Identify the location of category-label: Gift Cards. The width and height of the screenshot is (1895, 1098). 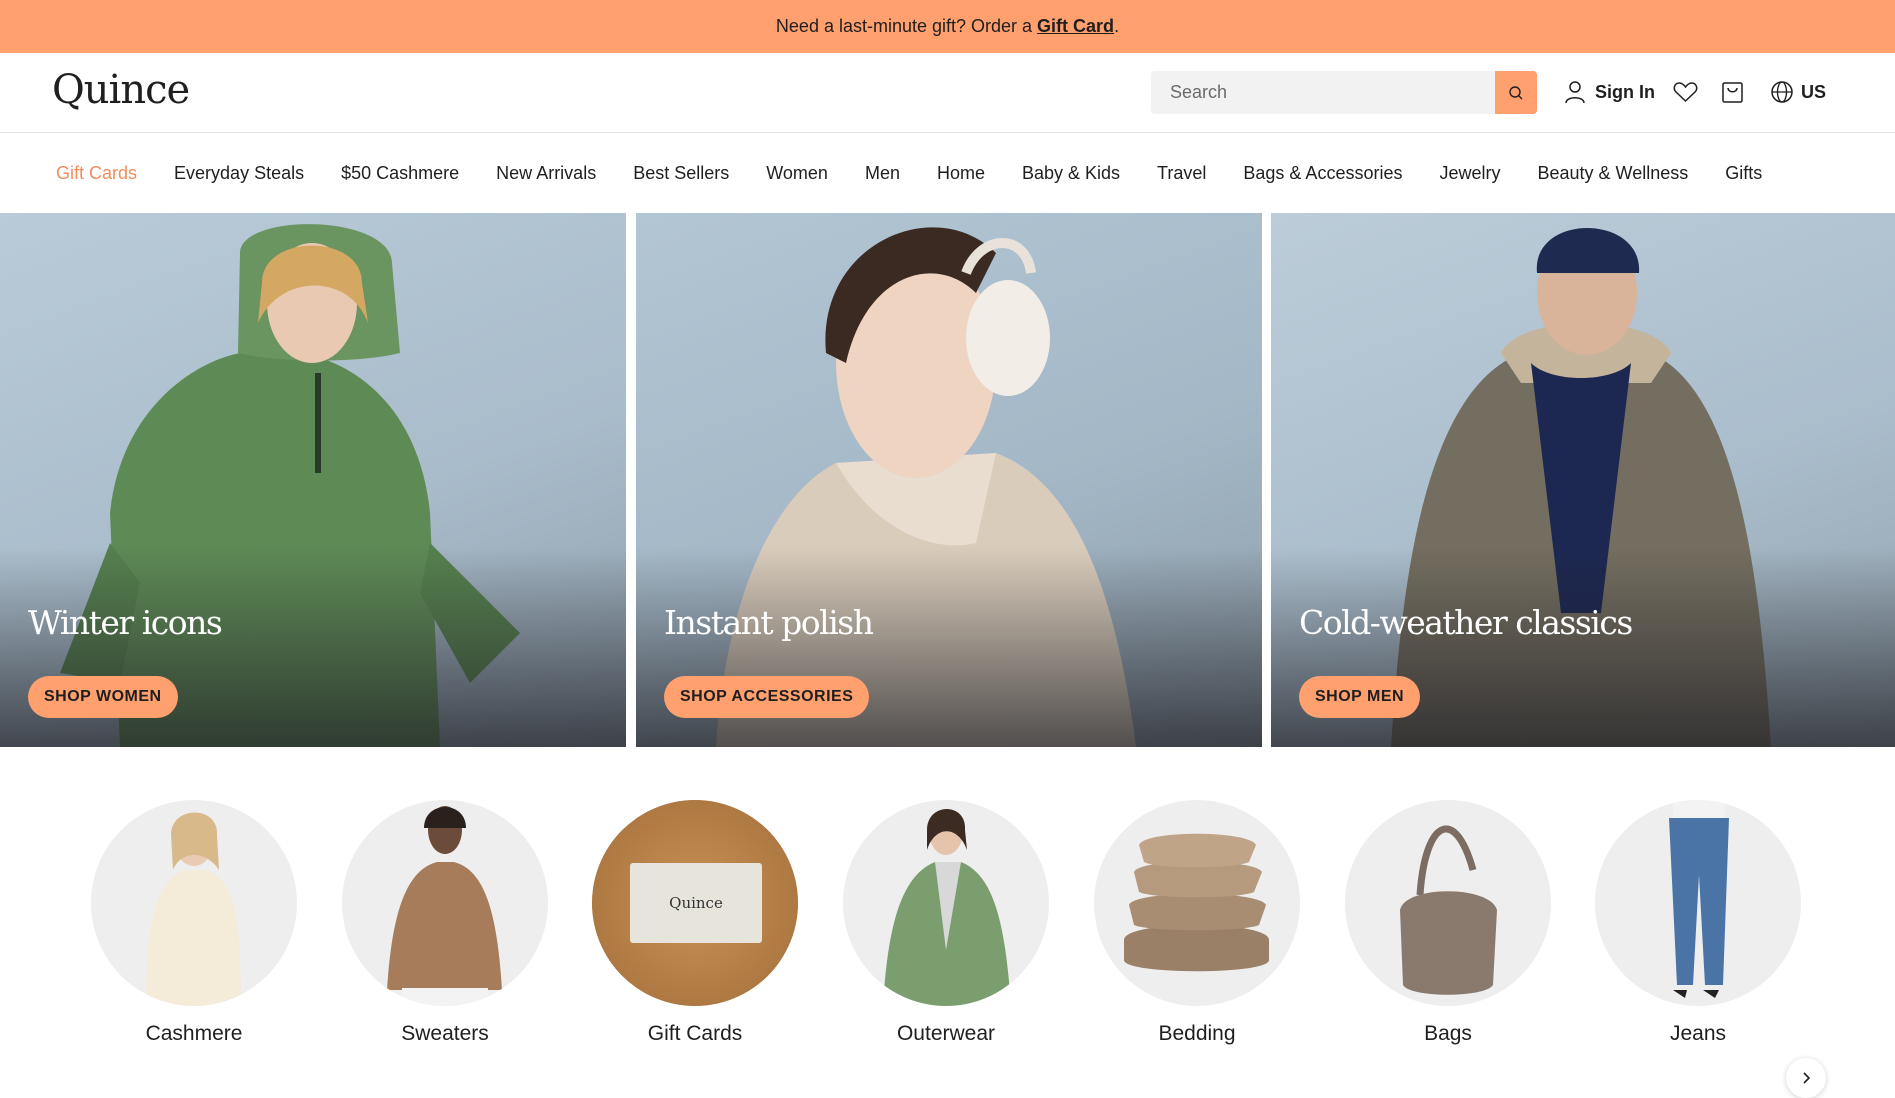
(695, 1033).